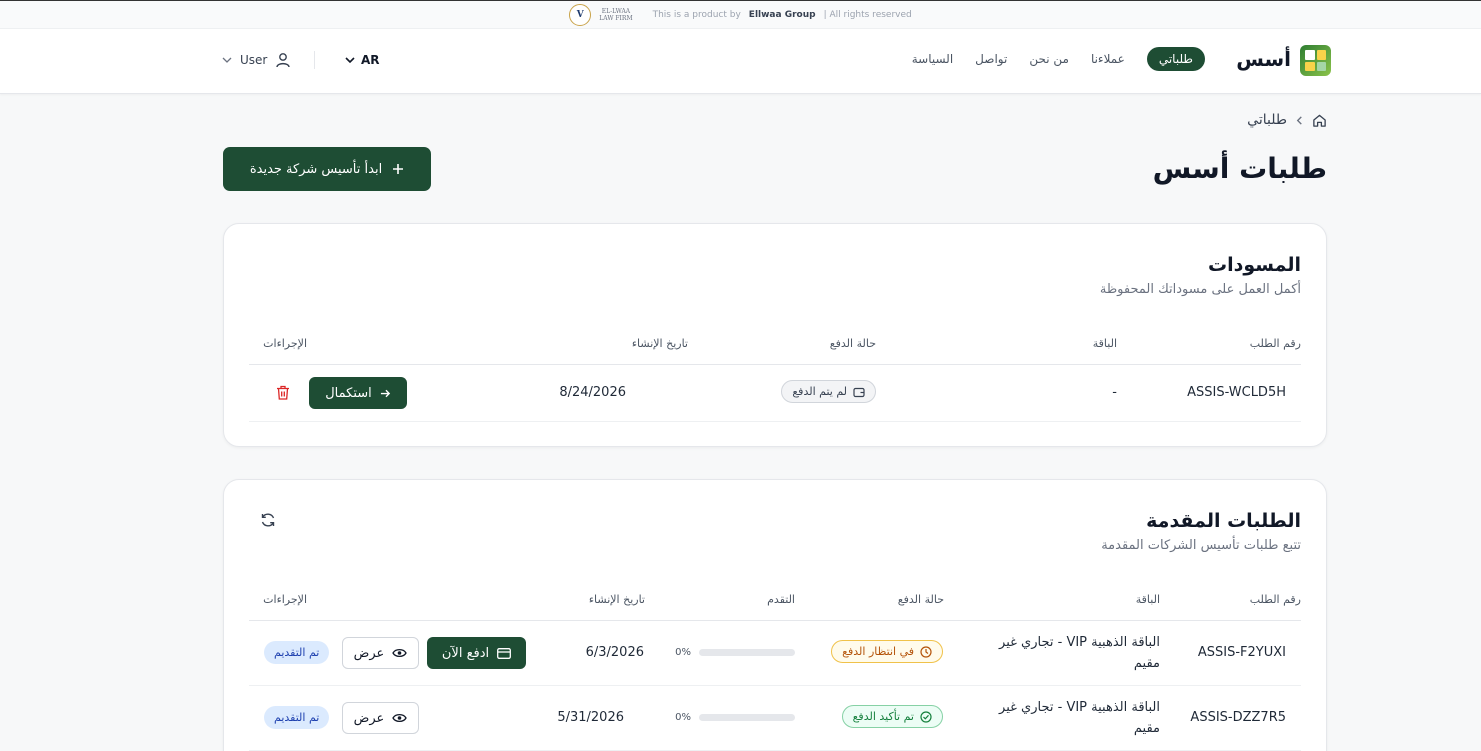  What do you see at coordinates (781, 599) in the screenshot?
I see `col-progress: التقدم` at bounding box center [781, 599].